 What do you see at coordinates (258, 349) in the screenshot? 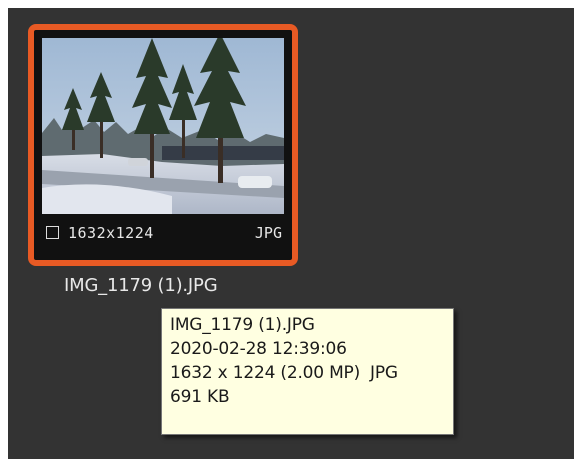
I see `tooltip-datetime: 2020-02-28 12:39:06` at bounding box center [258, 349].